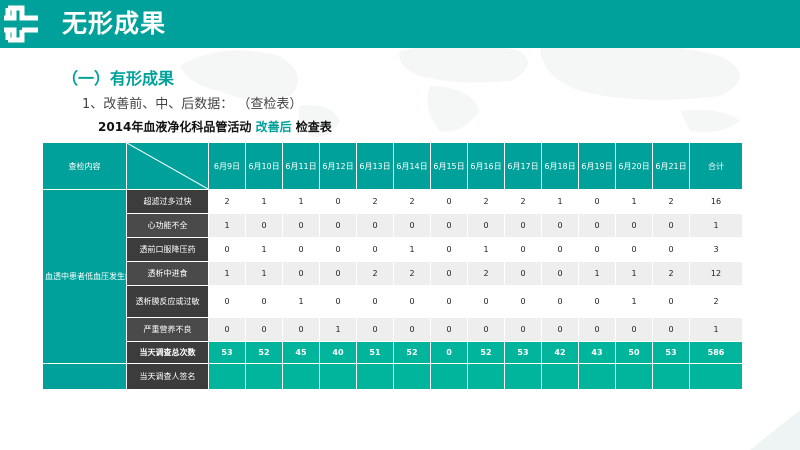 The width and height of the screenshot is (800, 450). I want to click on signature-left-cell, so click(85, 377).